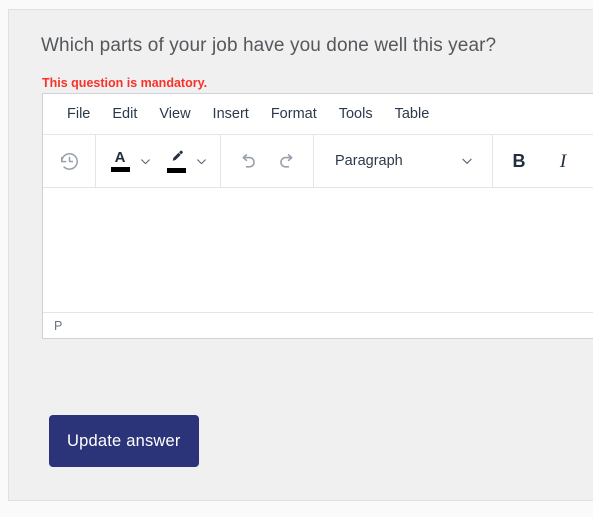 This screenshot has height=517, width=593. Describe the element at coordinates (124, 441) in the screenshot. I see `update-answer-button: Update answer` at that location.